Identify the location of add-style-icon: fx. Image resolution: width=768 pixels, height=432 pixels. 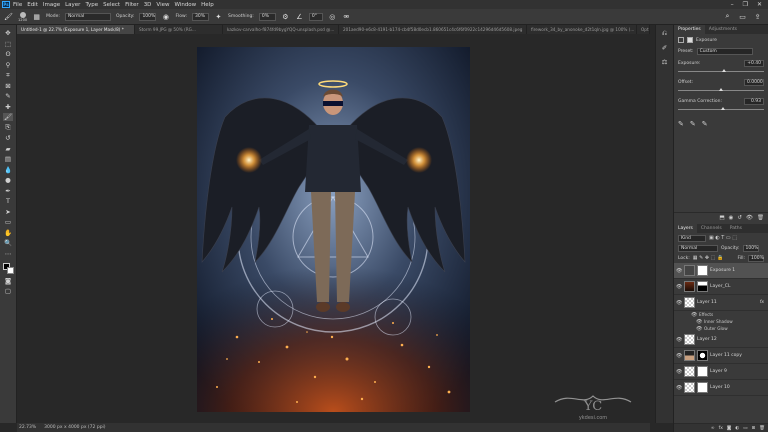
(721, 428).